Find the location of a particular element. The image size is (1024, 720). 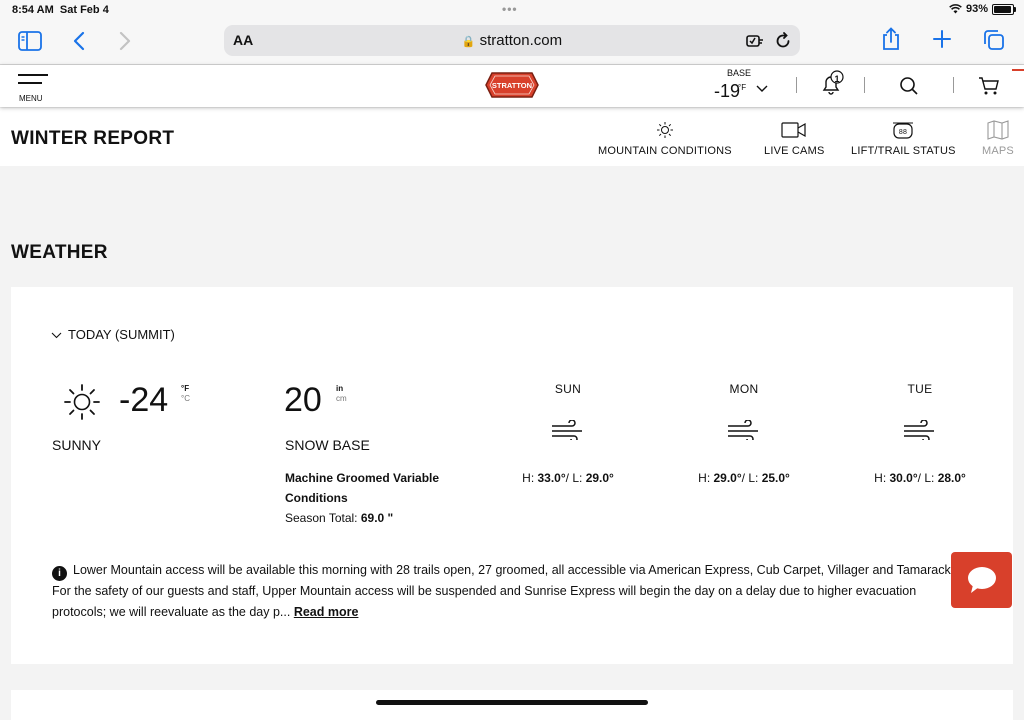

unit-c: °C is located at coordinates (185, 399).